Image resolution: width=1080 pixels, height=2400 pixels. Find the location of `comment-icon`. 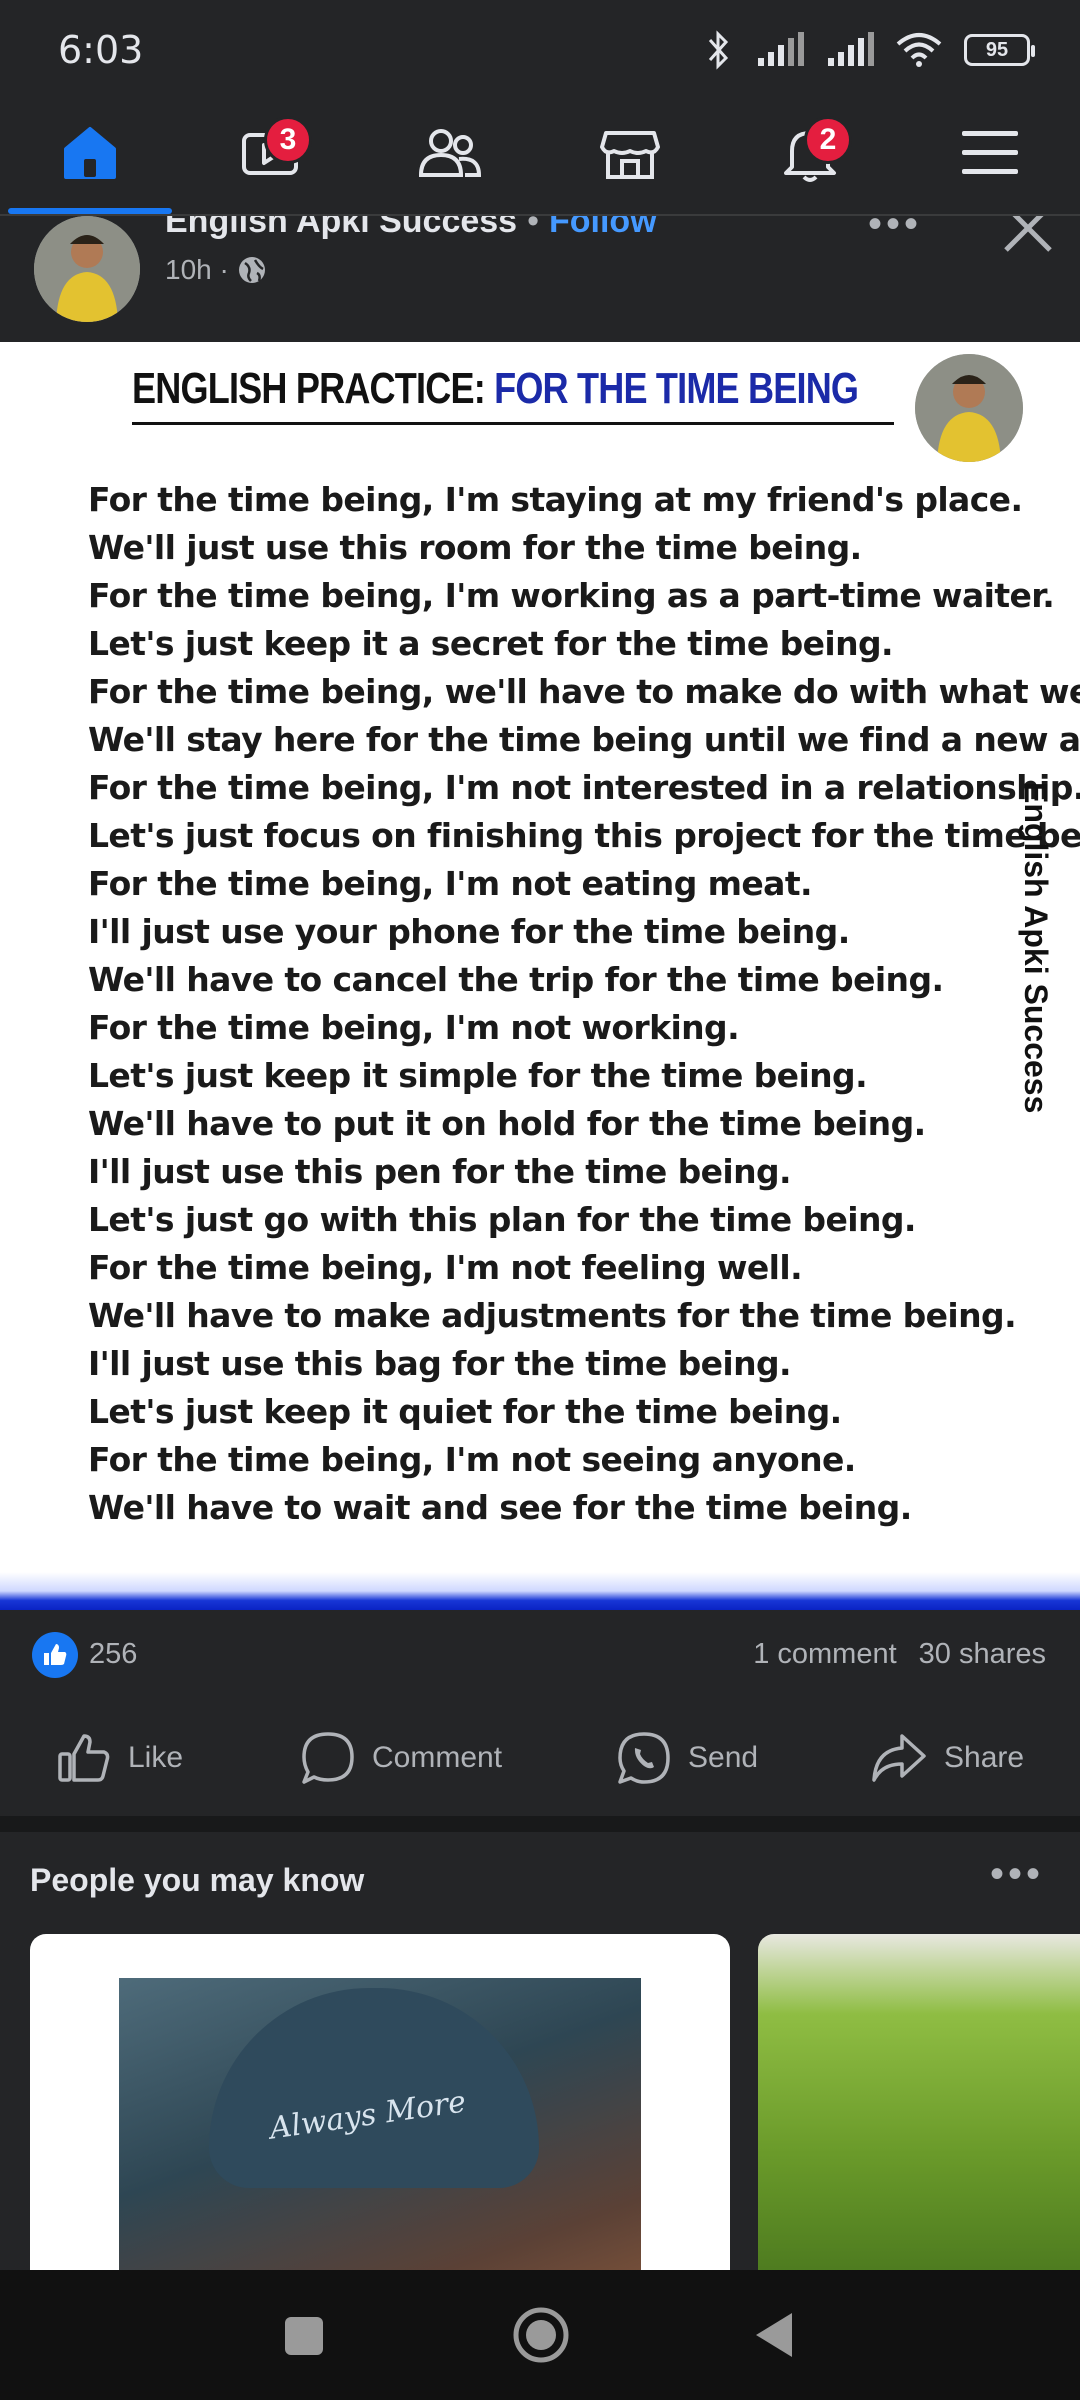

comment-icon is located at coordinates (328, 1758).